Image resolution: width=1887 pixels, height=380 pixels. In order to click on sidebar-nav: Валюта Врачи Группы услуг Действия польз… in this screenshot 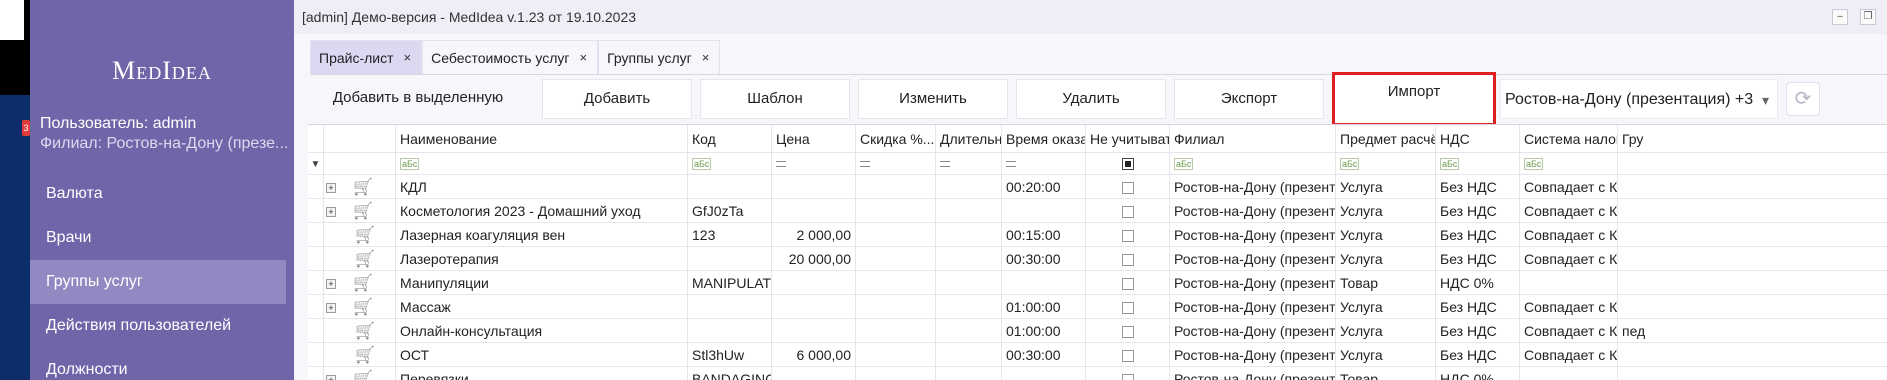, I will do `click(162, 276)`.